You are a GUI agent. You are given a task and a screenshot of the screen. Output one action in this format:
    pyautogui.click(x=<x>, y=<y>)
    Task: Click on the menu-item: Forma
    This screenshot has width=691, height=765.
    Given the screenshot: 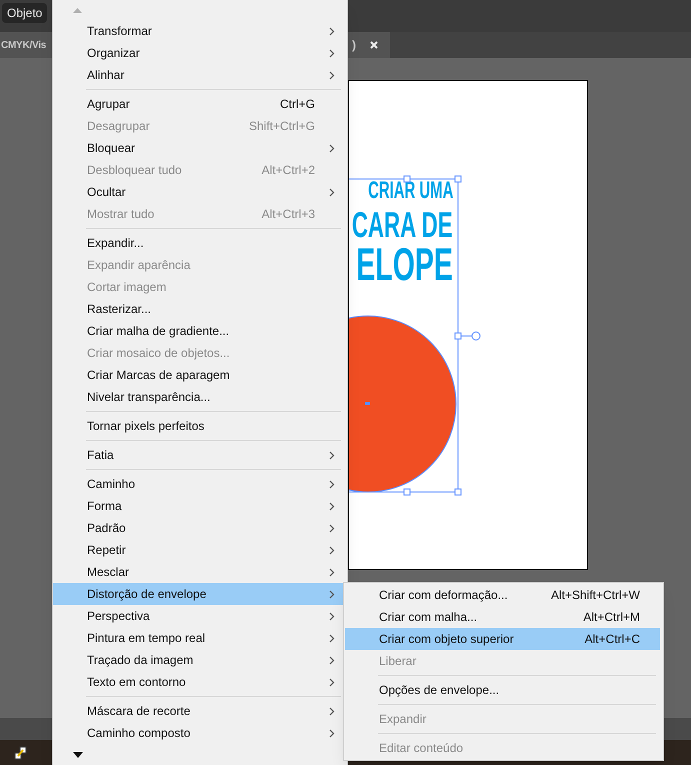 What is the action you would take?
    pyautogui.click(x=200, y=506)
    